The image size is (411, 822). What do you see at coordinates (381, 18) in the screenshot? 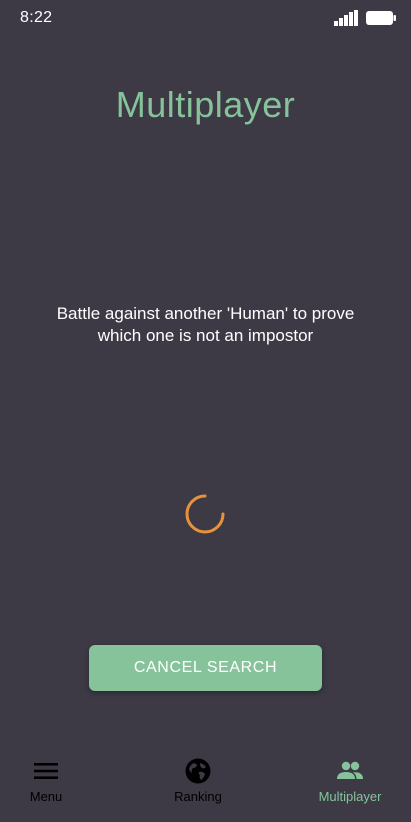
I see `battery-icon` at bounding box center [381, 18].